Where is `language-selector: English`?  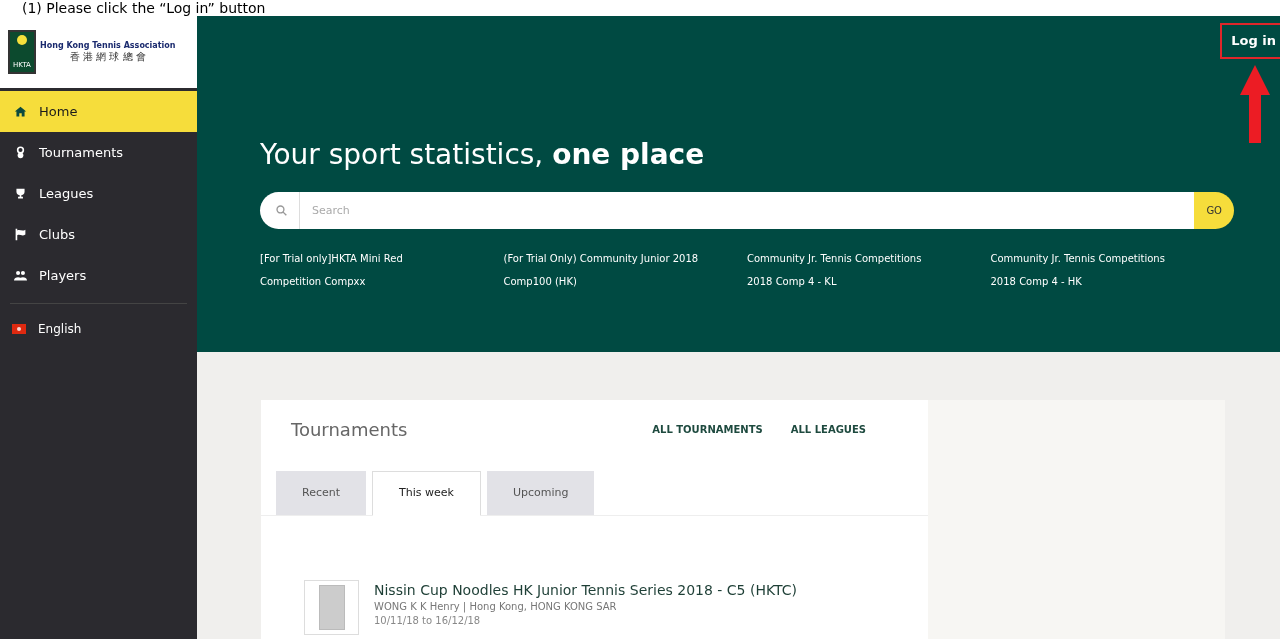 language-selector: English is located at coordinates (98, 329).